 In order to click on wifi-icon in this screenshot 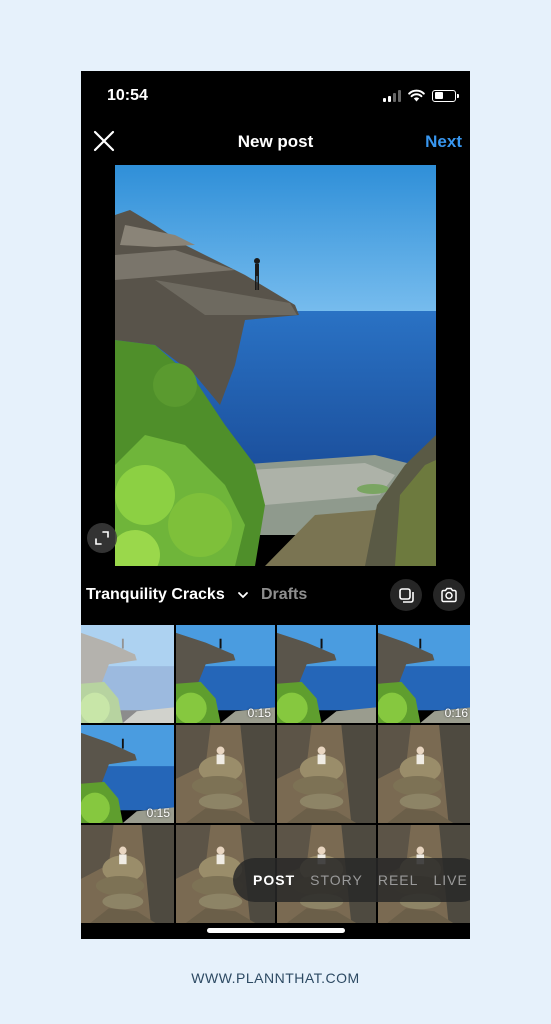, I will do `click(416, 95)`.